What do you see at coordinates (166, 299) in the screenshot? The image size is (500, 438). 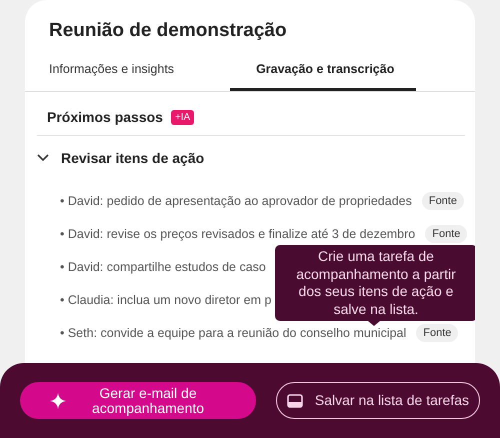 I see `action-item: • Claudia: inclua um novo diretor em p` at bounding box center [166, 299].